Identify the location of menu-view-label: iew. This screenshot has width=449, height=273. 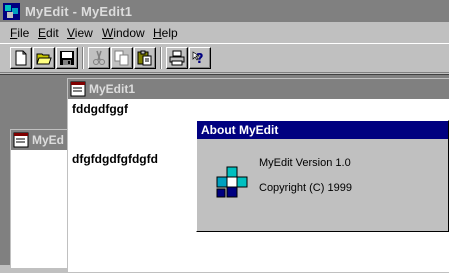
(83, 33).